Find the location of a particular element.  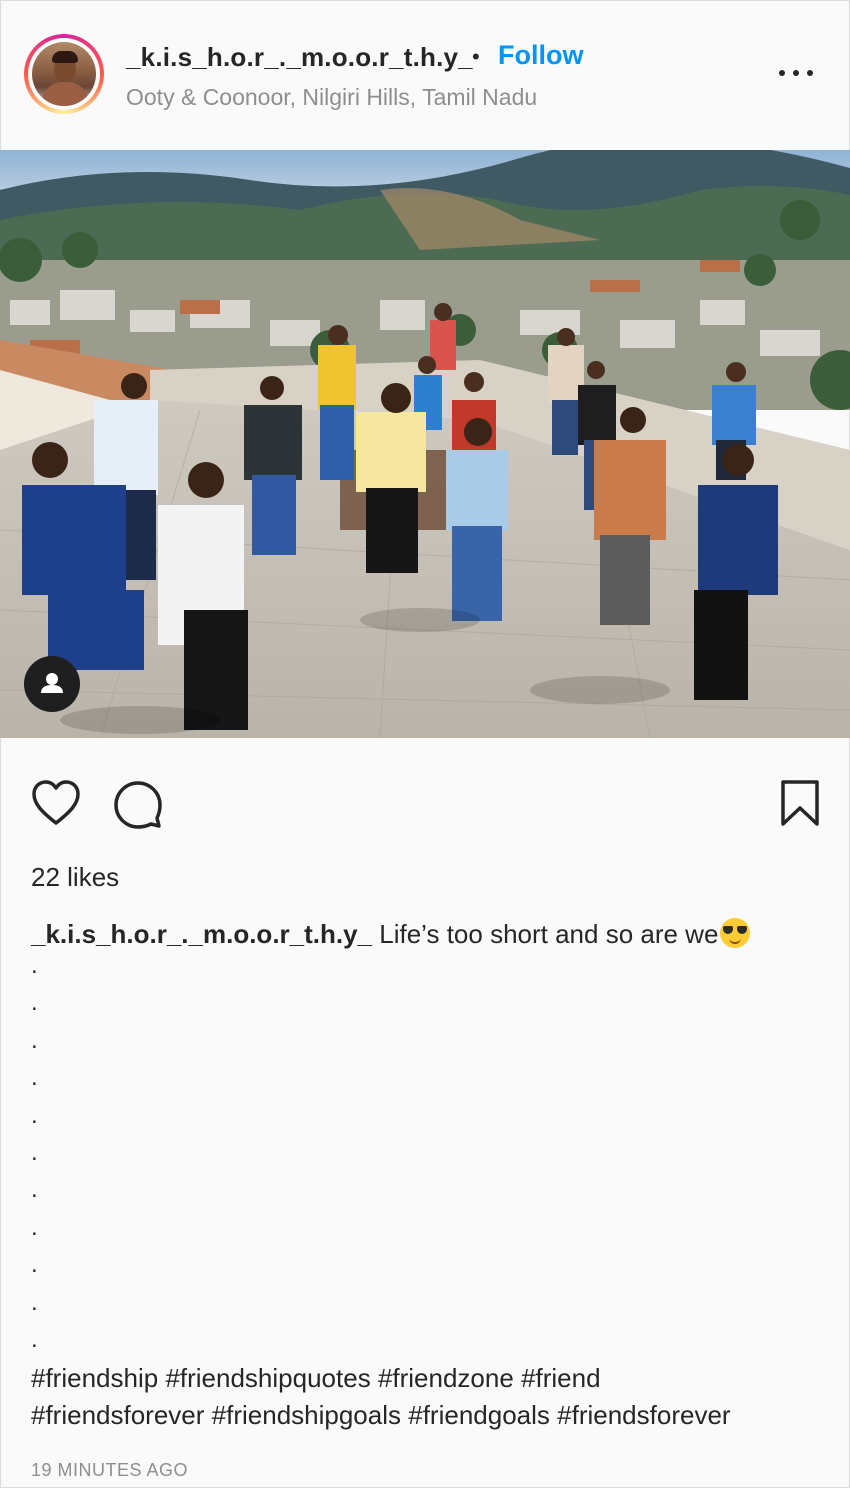

avatar is located at coordinates (64, 74).